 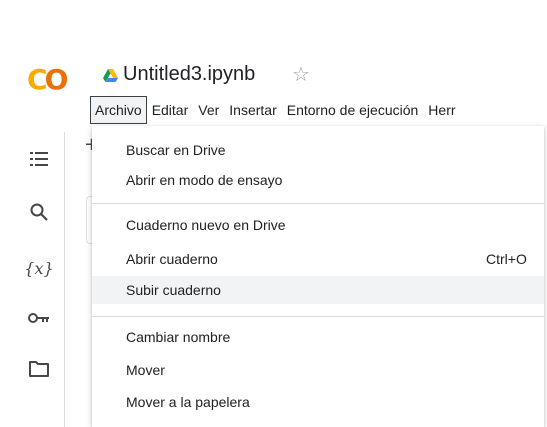 I want to click on menu-item-cuaderno-nuevo: Cuaderno nuevo en Drive, so click(x=318, y=225).